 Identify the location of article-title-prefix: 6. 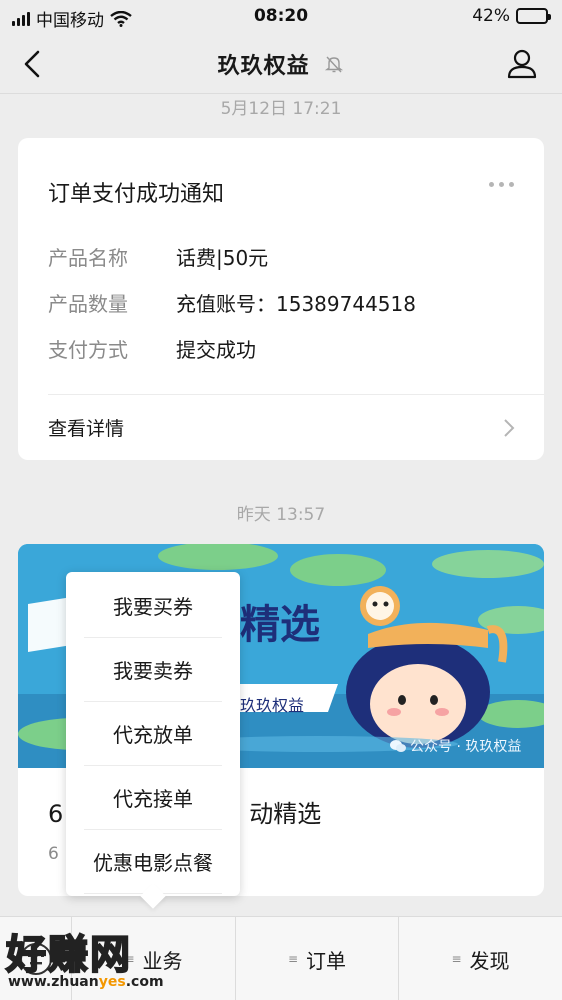
(56, 814).